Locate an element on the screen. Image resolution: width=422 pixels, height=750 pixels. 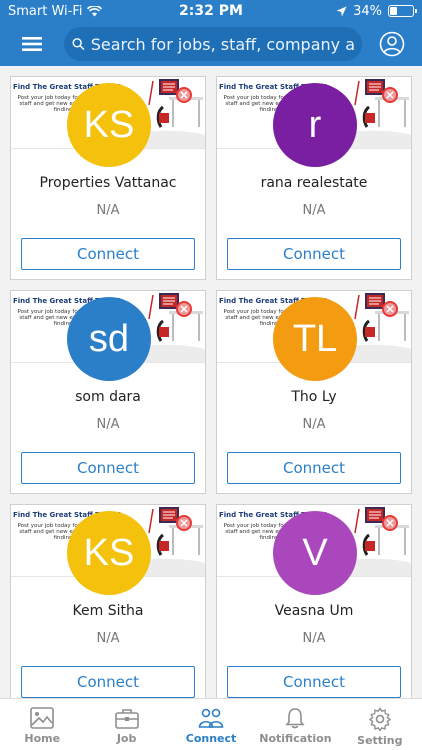
card-name: Kem Sitha is located at coordinates (108, 611).